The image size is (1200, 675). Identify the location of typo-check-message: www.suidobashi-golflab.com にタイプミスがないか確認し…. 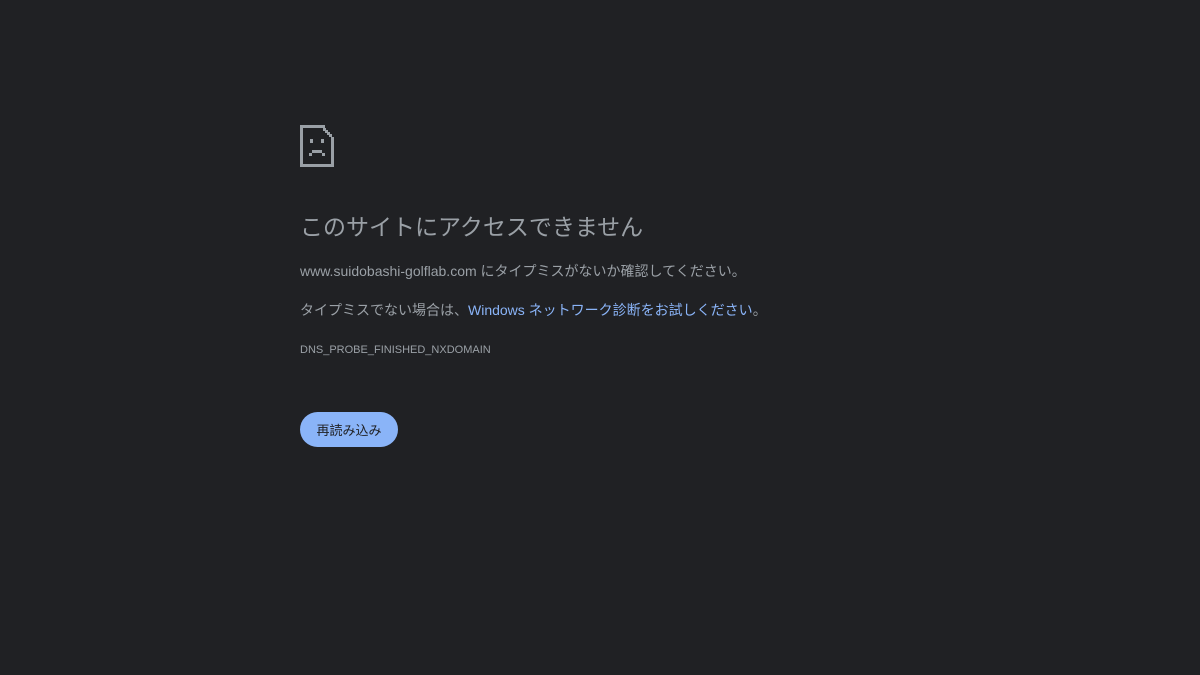
(523, 271).